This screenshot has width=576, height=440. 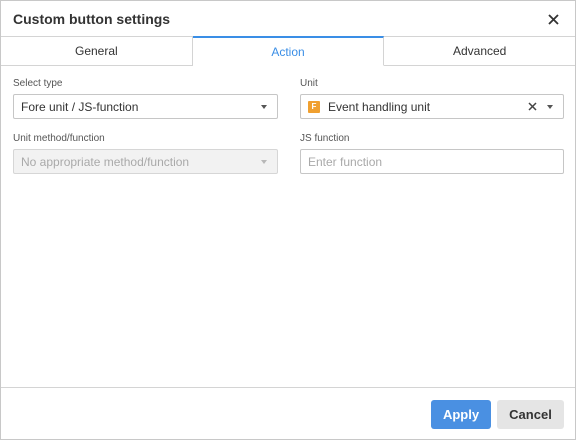 What do you see at coordinates (145, 106) in the screenshot?
I see `select-type-dropdown: Fore unit / JS-function` at bounding box center [145, 106].